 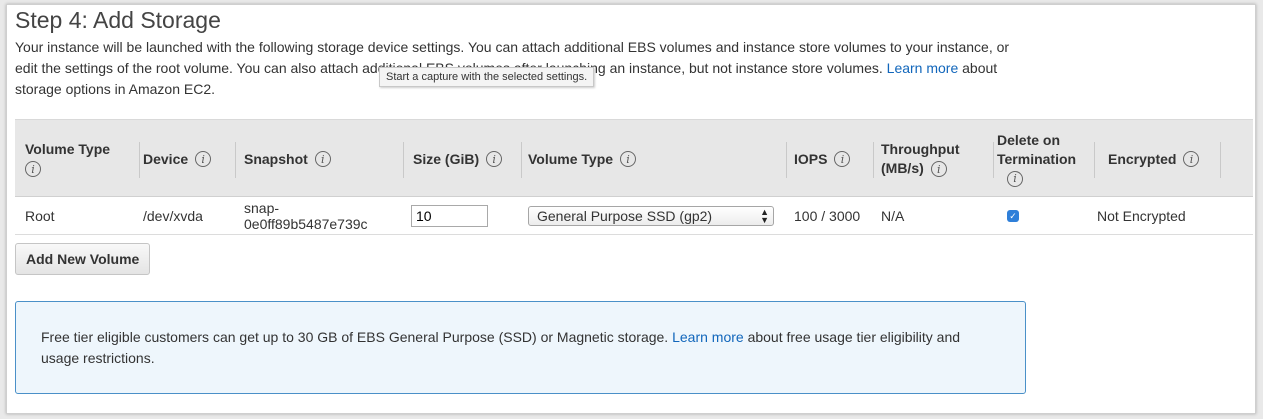 What do you see at coordinates (811, 158) in the screenshot?
I see `header-iops-label: IOPS` at bounding box center [811, 158].